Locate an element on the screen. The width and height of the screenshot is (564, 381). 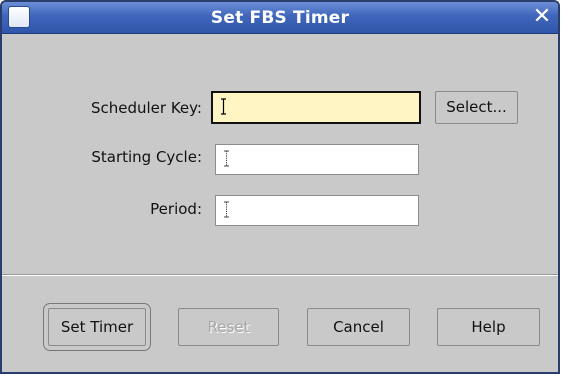
scheduler-key-label: Scheduler Key: is located at coordinates (146, 108).